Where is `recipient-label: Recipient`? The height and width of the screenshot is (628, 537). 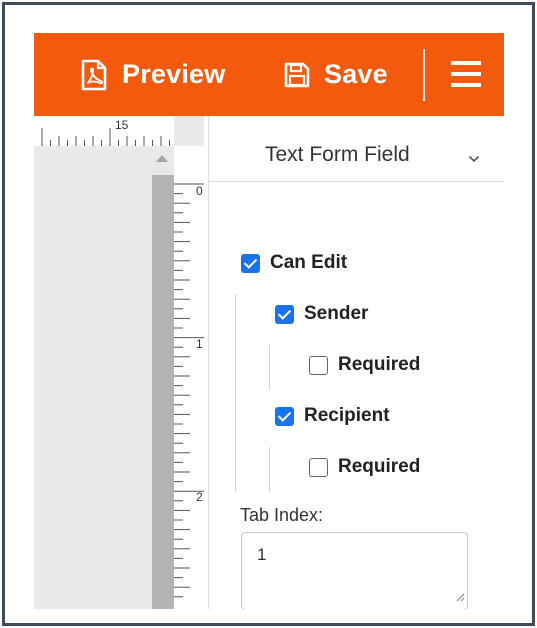 recipient-label: Recipient is located at coordinates (347, 415).